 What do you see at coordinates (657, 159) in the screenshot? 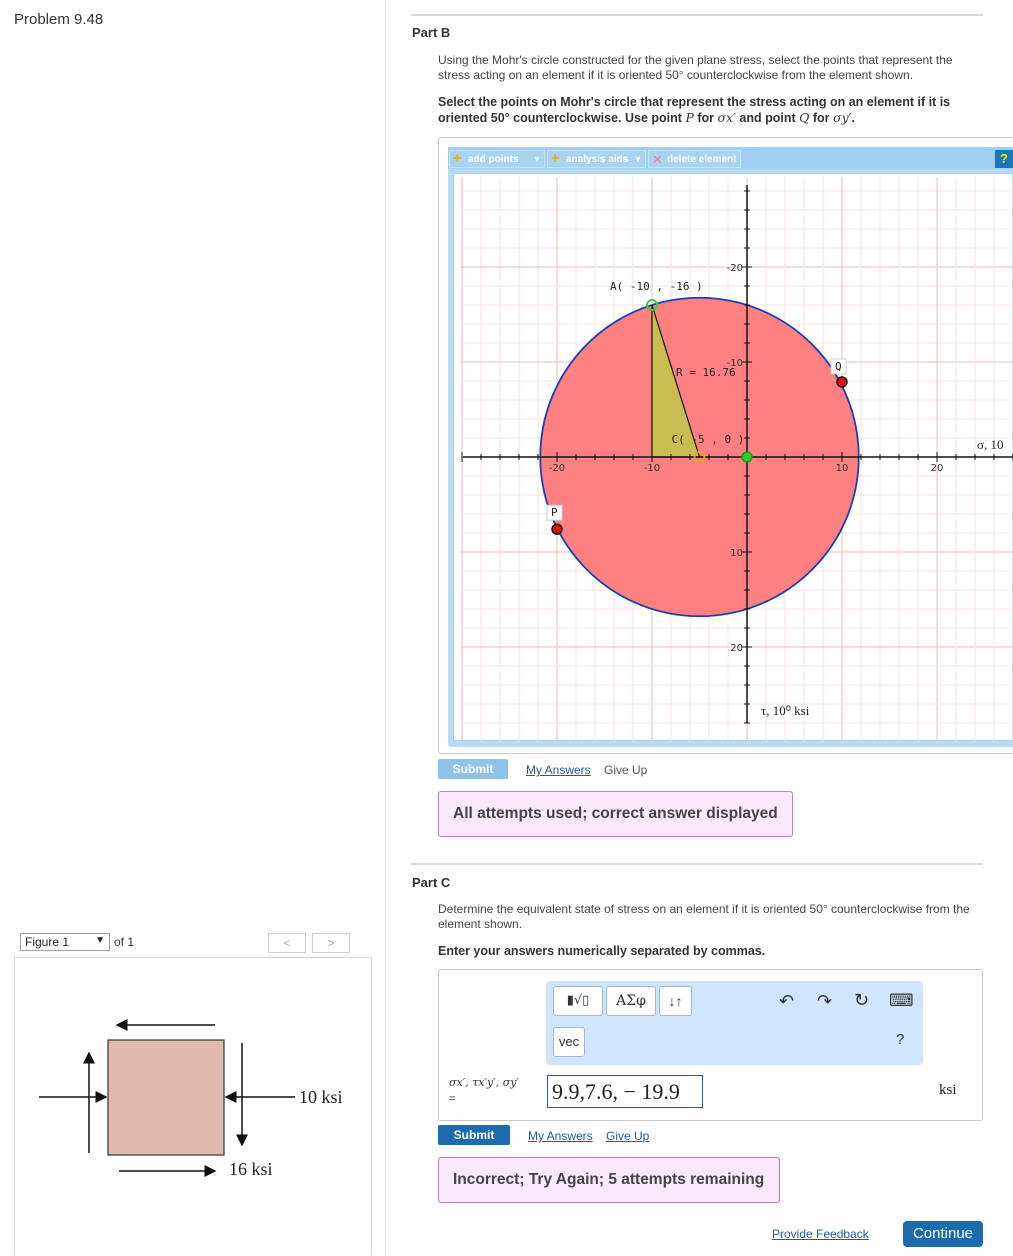
I see `close-icon: ✕` at bounding box center [657, 159].